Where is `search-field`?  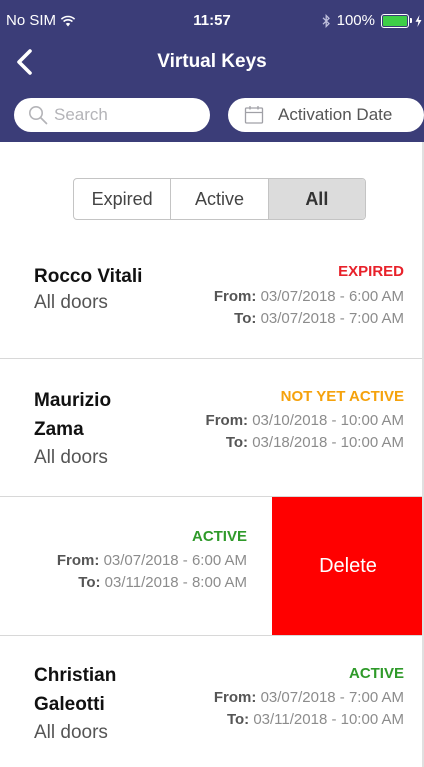 search-field is located at coordinates (112, 115).